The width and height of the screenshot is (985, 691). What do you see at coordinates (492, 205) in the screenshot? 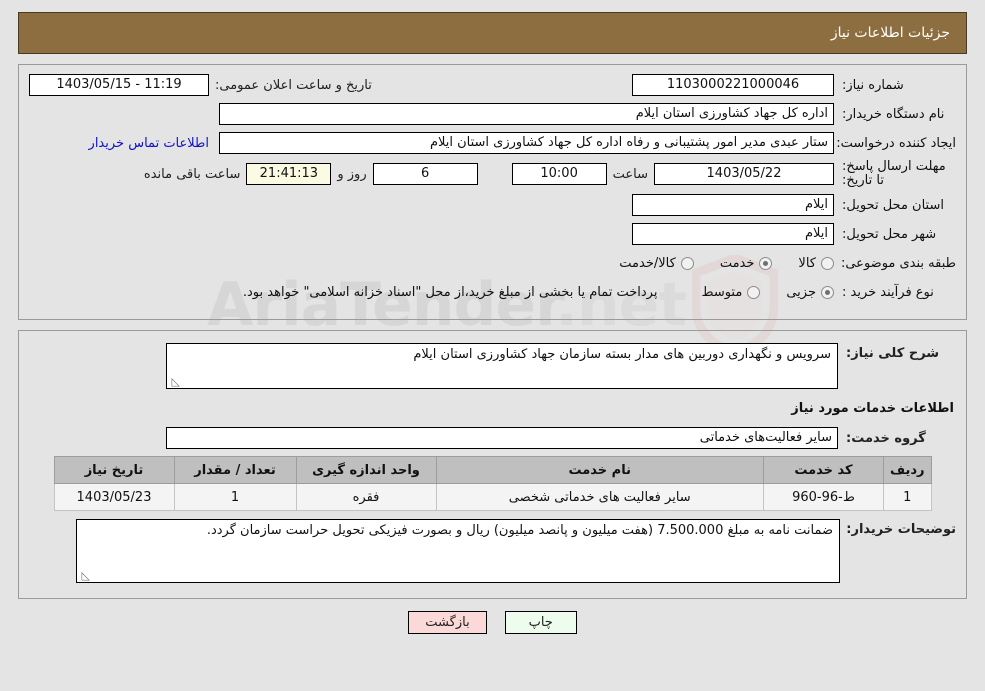
I see `row-province: استان محل تحویل: ایلام` at bounding box center [492, 205].